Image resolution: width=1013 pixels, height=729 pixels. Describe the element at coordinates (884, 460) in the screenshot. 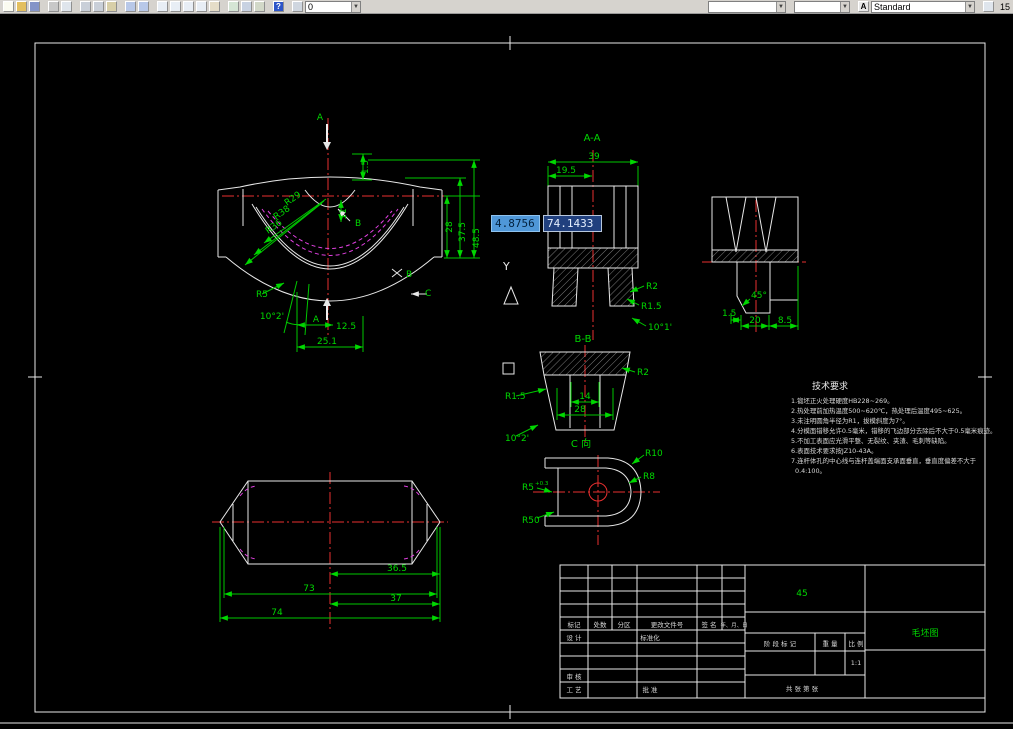

I see `tech-req-line: 7.连杆体孔的中心线与连杆盖端面支承面垂直，垂直度偏差不大于` at that location.